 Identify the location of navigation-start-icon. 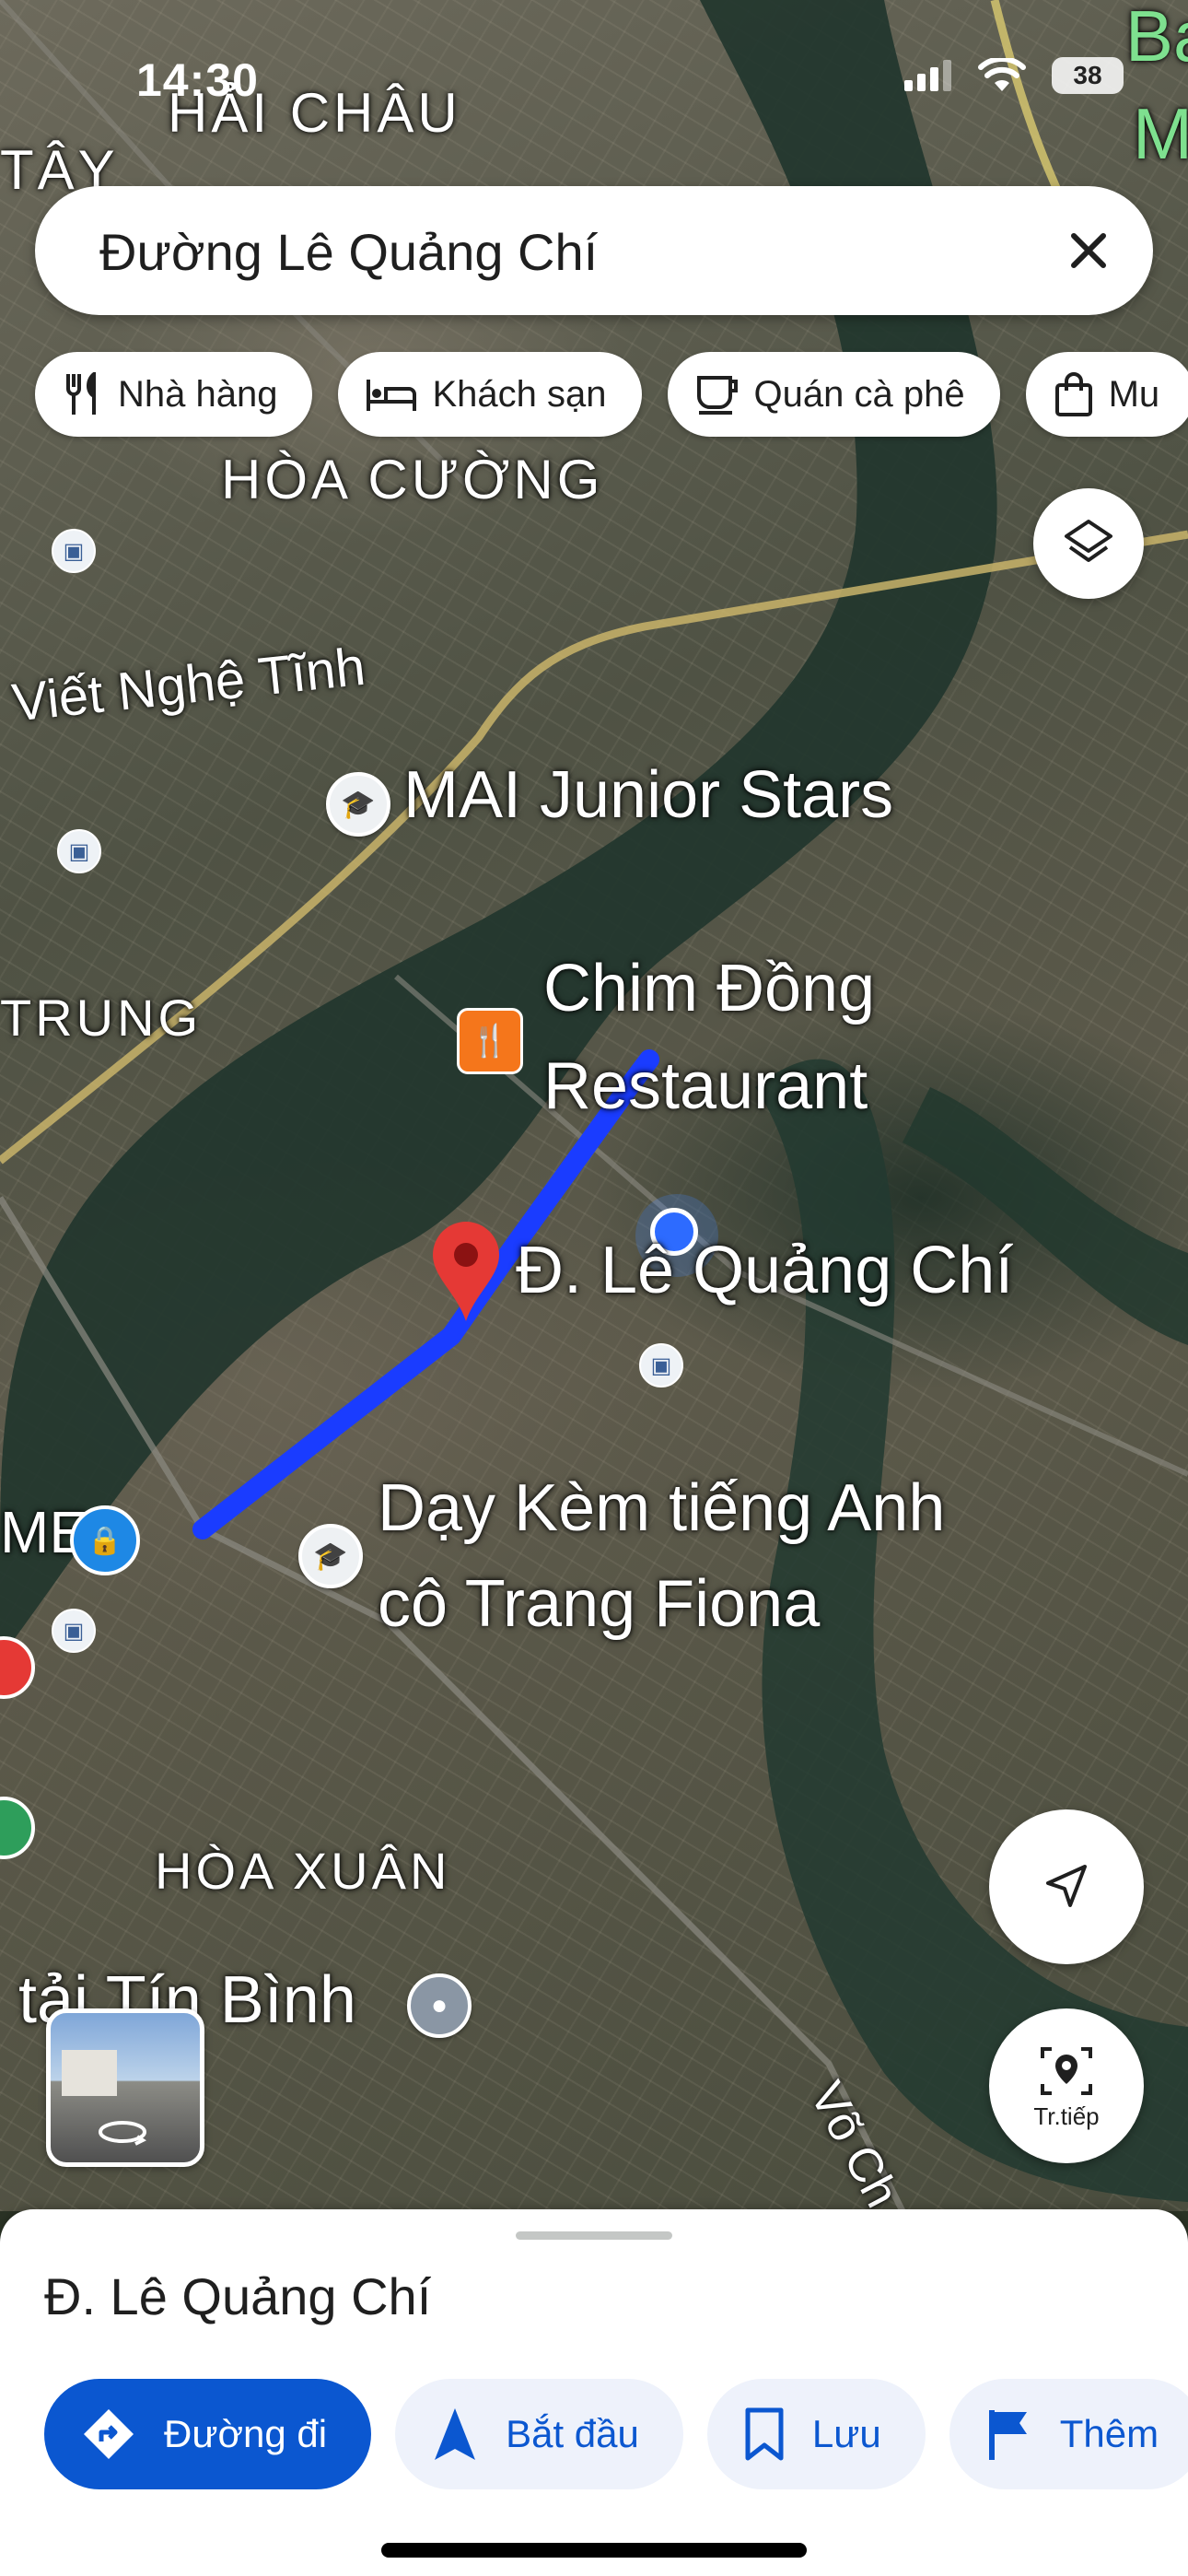
(455, 2434).